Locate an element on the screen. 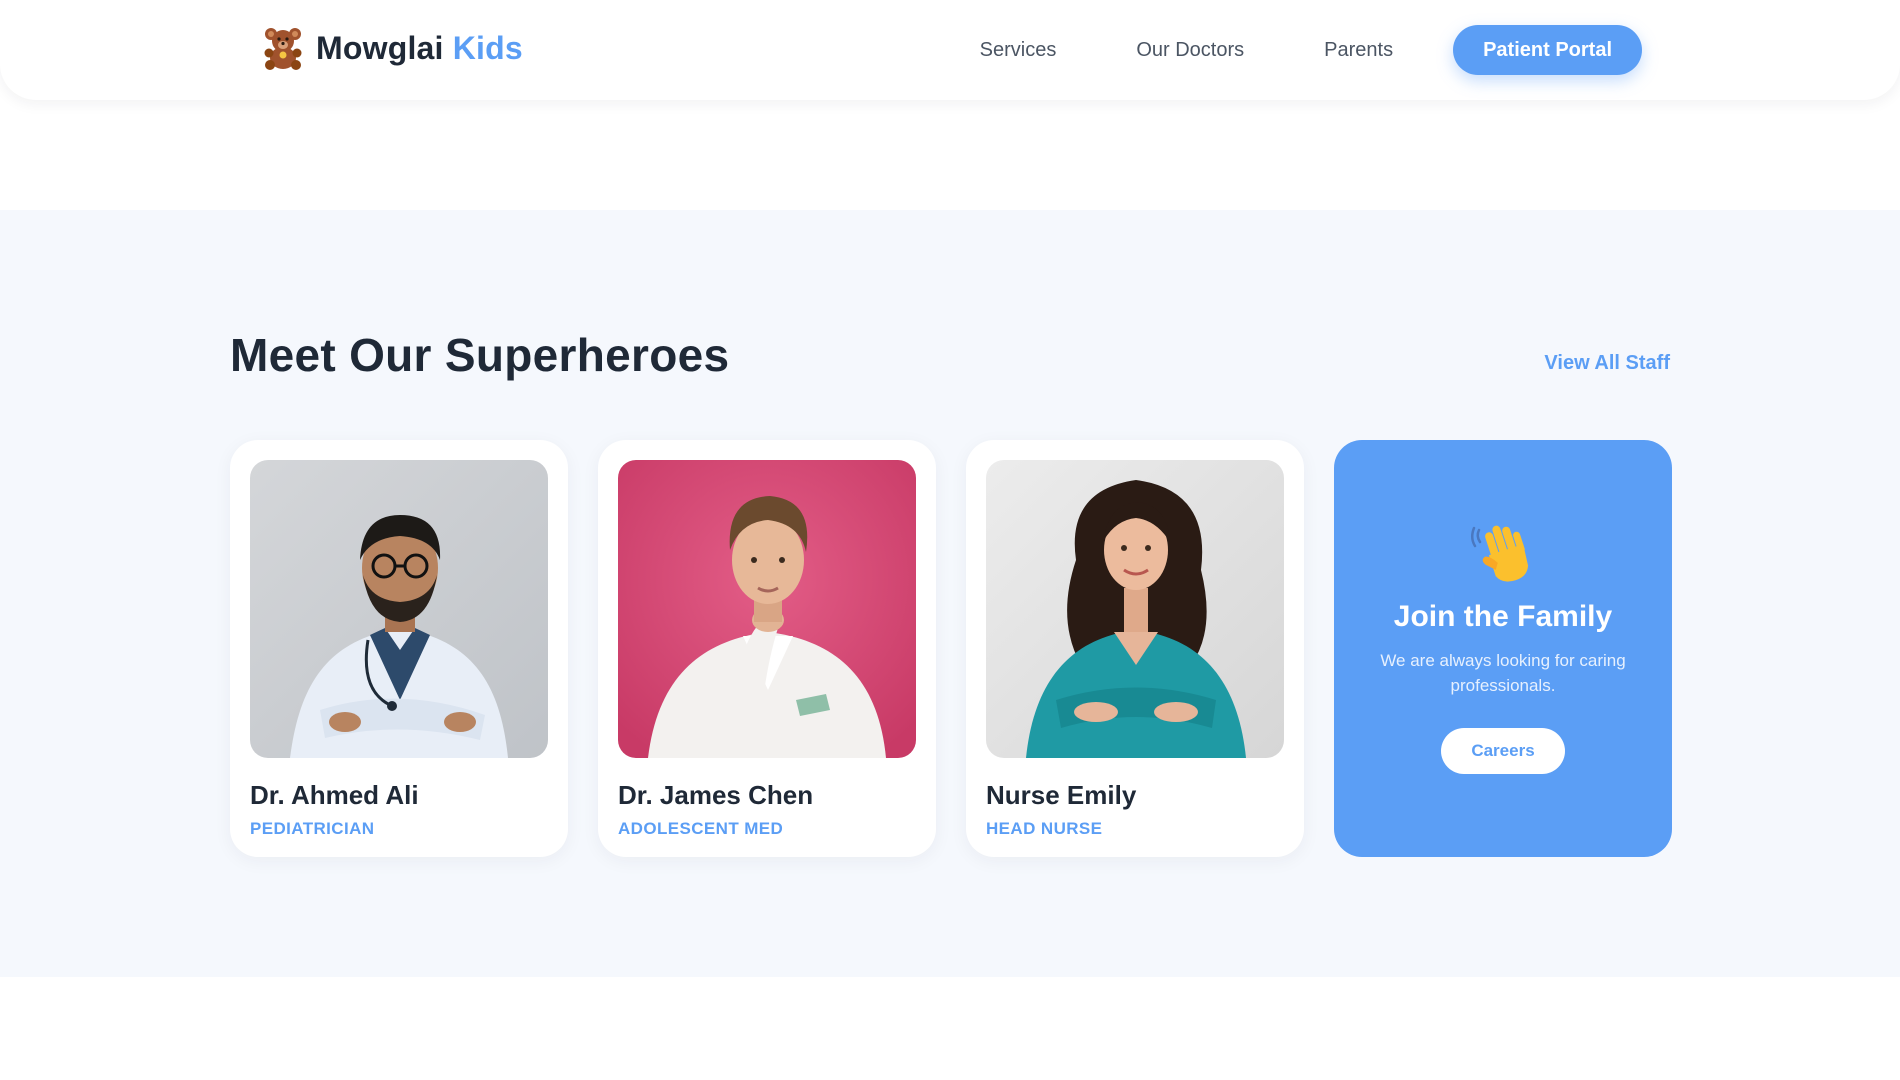 Image resolution: width=1900 pixels, height=1080 pixels. staff-card-ahmed-ali: Dr. Ahmed Ali PEDIATRICIAN is located at coordinates (399, 648).